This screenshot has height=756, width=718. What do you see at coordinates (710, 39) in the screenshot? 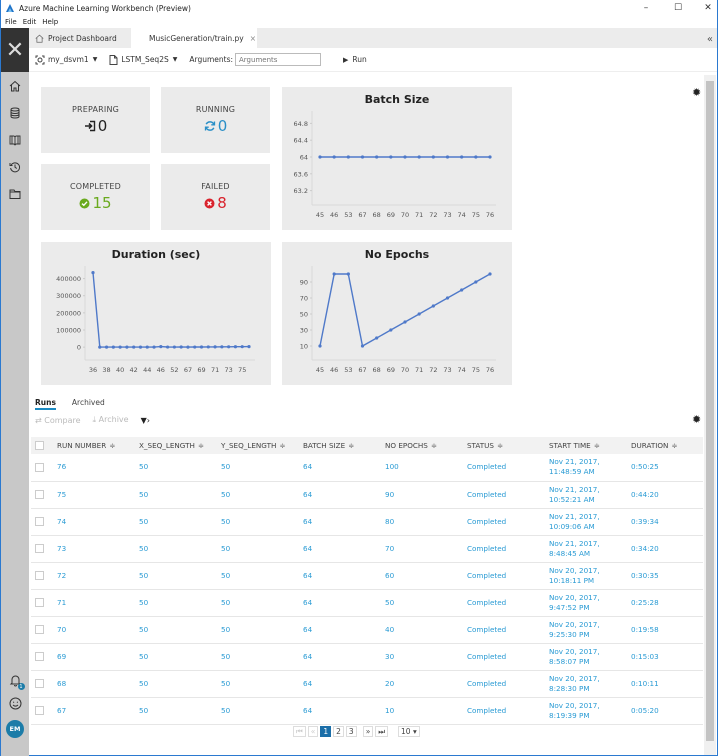
I see `collapse-panel-button: «` at bounding box center [710, 39].